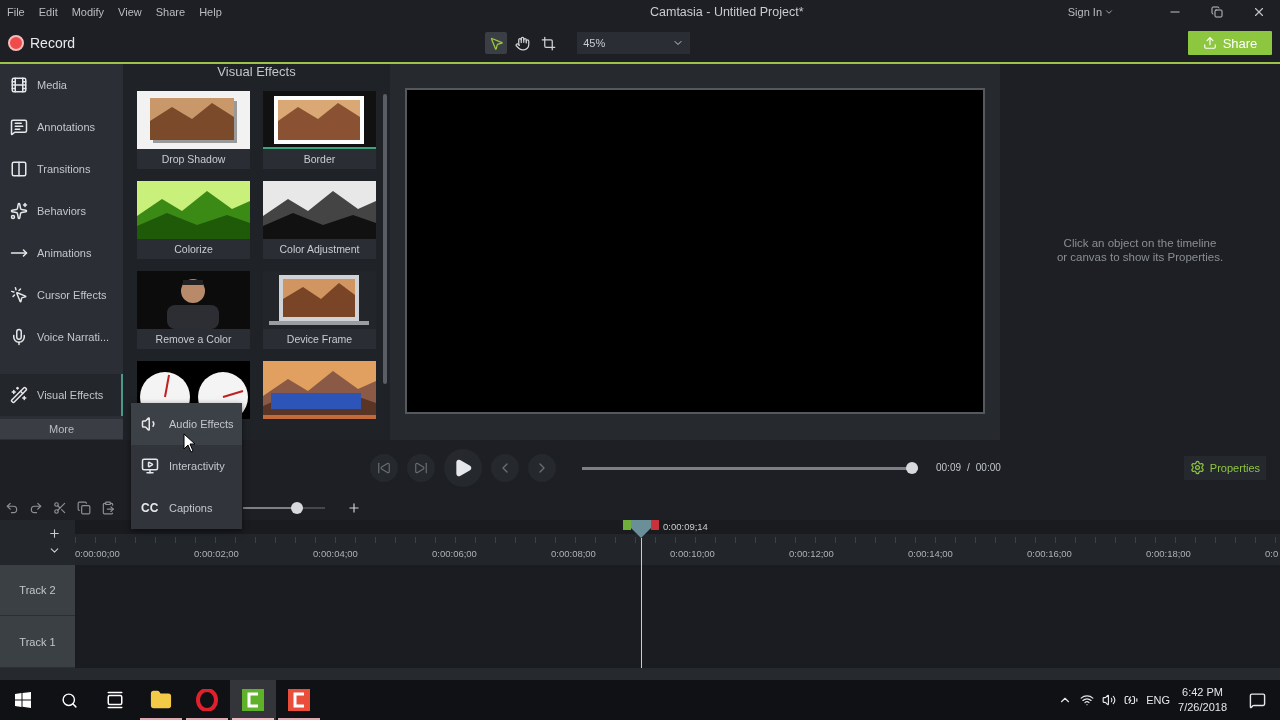 This screenshot has height=720, width=1280. I want to click on playhead-handle, so click(641, 529).